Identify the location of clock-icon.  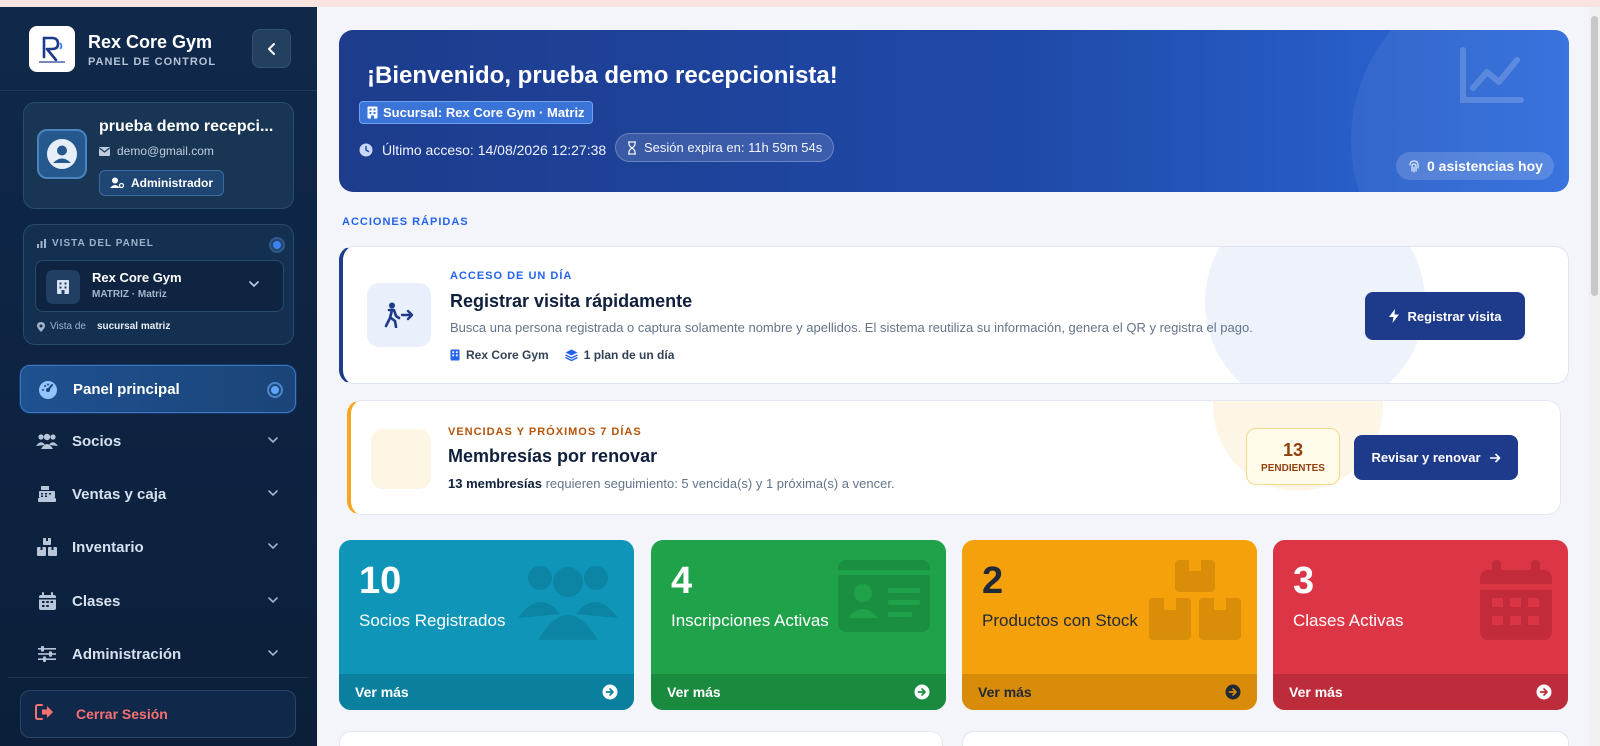
(366, 150).